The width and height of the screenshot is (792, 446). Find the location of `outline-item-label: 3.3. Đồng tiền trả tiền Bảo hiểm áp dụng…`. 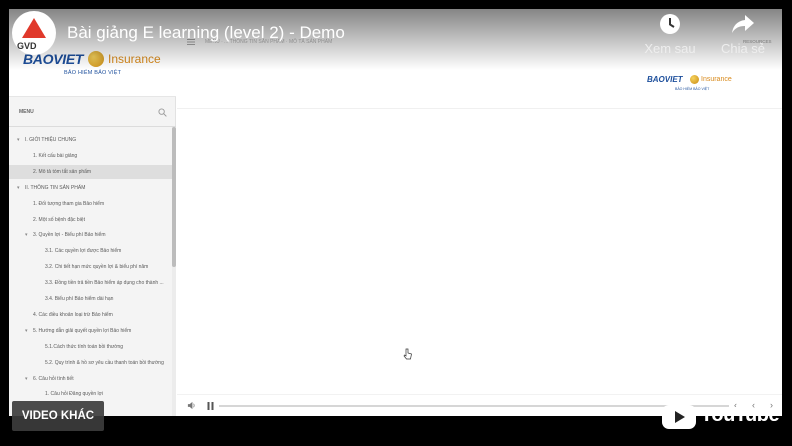

outline-item-label: 3.3. Đồng tiền trả tiền Bảo hiểm áp dụng… is located at coordinates (104, 283).